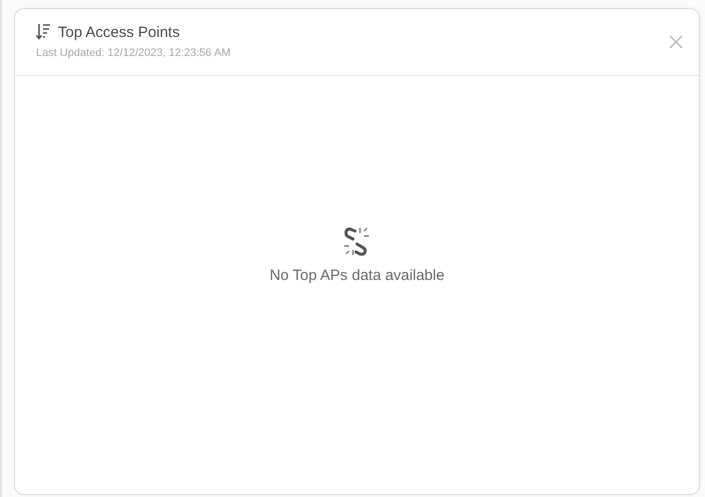 This screenshot has width=705, height=497. I want to click on last-updated-text: Last Updated: 12/12/2023, 12:23:56 AM, so click(133, 53).